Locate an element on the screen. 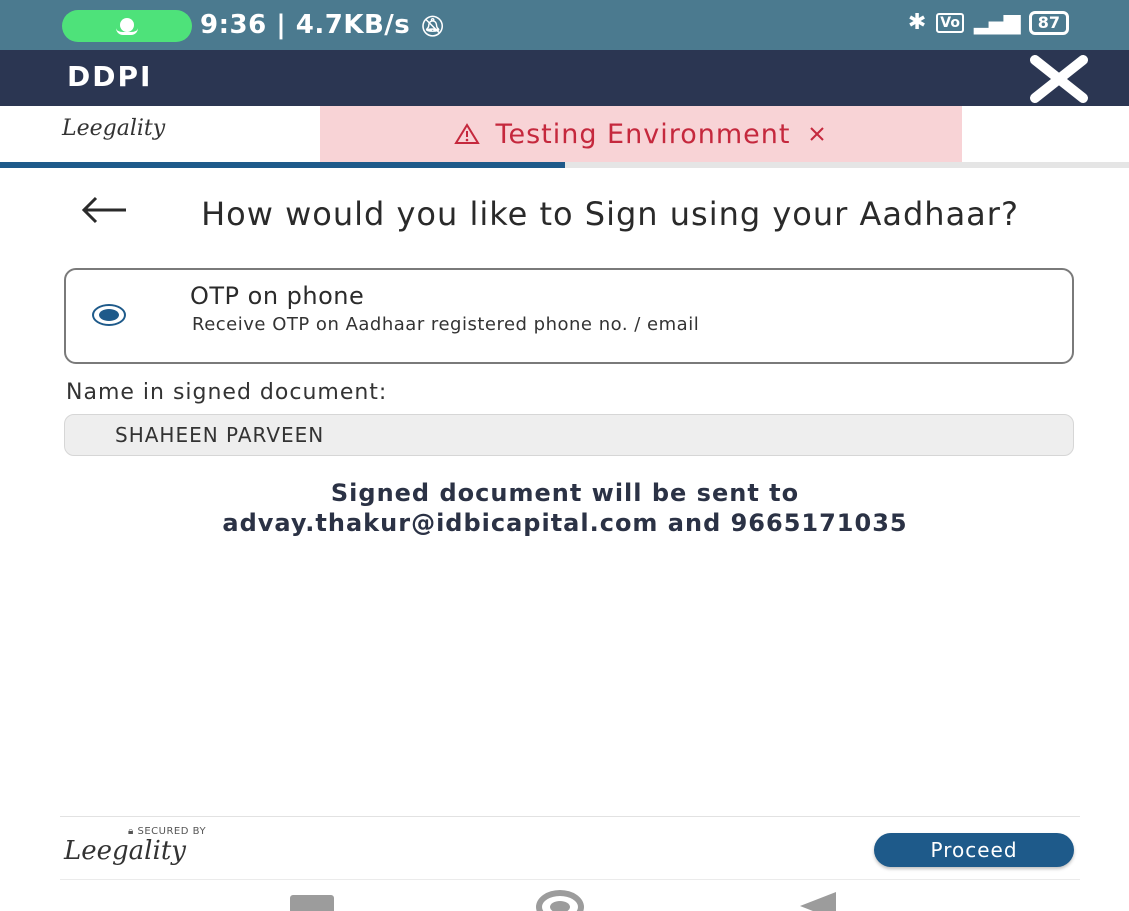 The width and height of the screenshot is (1129, 911). status-icons: ✱ Vo ▂▄▆ 87 is located at coordinates (988, 22).